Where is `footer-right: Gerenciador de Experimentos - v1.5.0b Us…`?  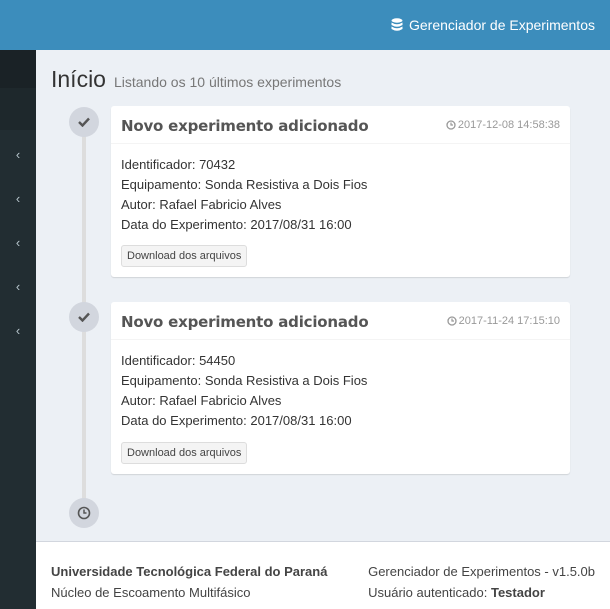 footer-right: Gerenciador de Experimentos - v1.5.0b Us… is located at coordinates (481, 582).